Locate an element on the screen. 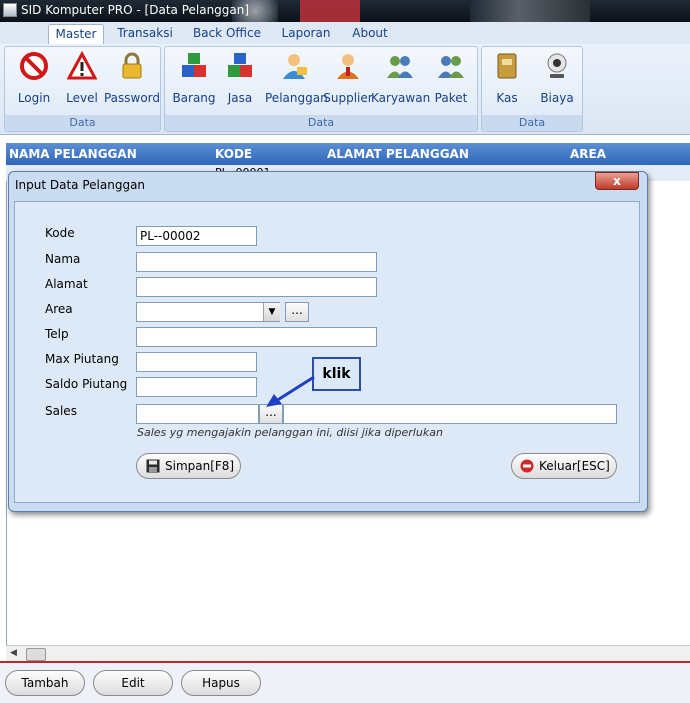  tambah-button: Tambah is located at coordinates (45, 683).